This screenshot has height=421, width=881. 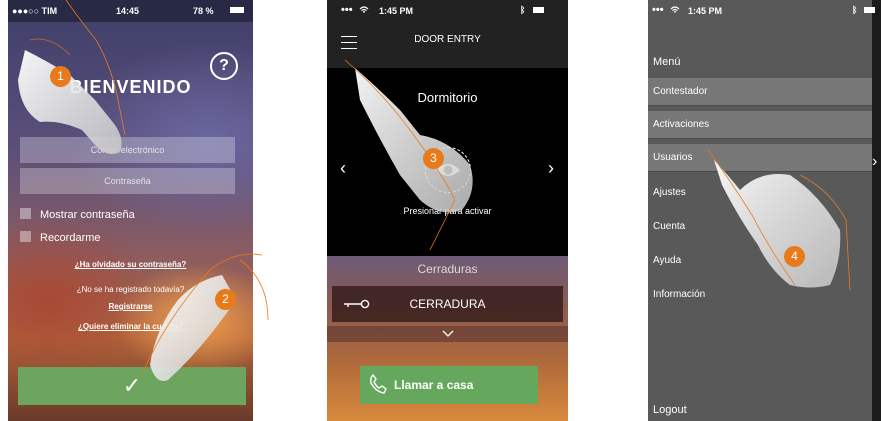 I want to click on forgot-password-link: ¿Ha olvidado su contraseña?, so click(x=131, y=264).